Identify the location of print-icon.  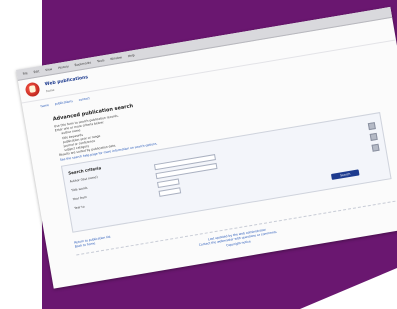
(373, 136).